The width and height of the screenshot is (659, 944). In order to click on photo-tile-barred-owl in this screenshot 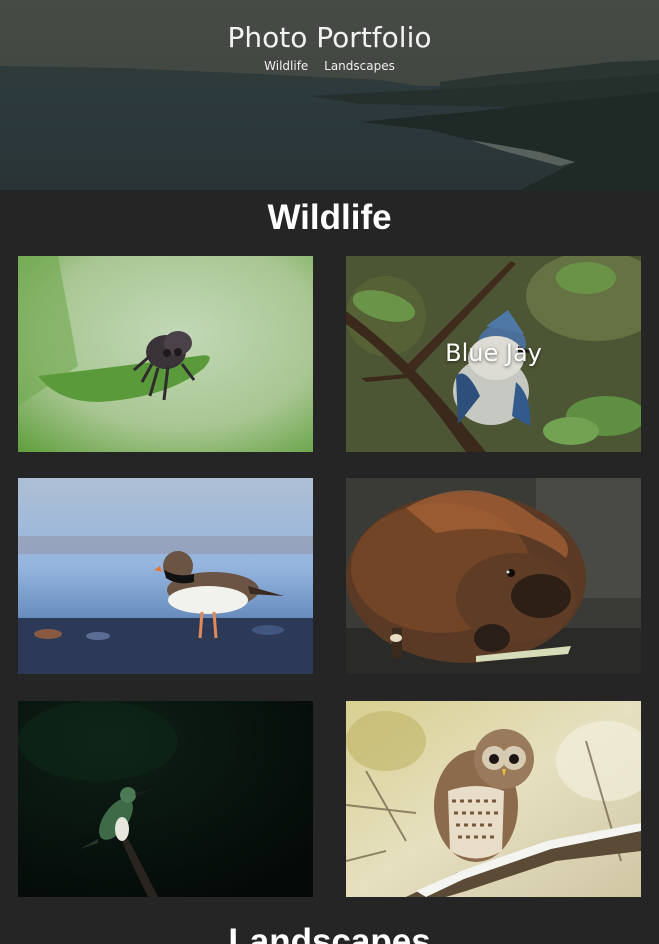, I will do `click(493, 799)`.